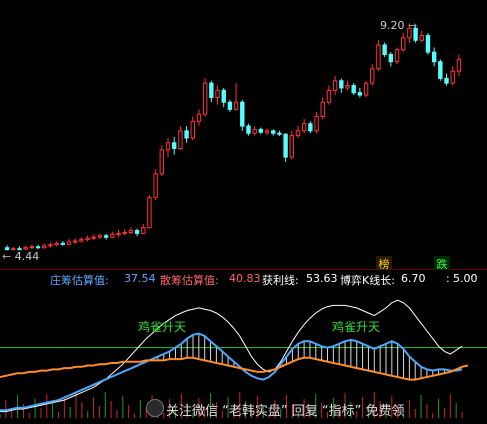 Image resolution: width=487 pixels, height=424 pixels. I want to click on low-price-marker: ← 4.44, so click(21, 256).